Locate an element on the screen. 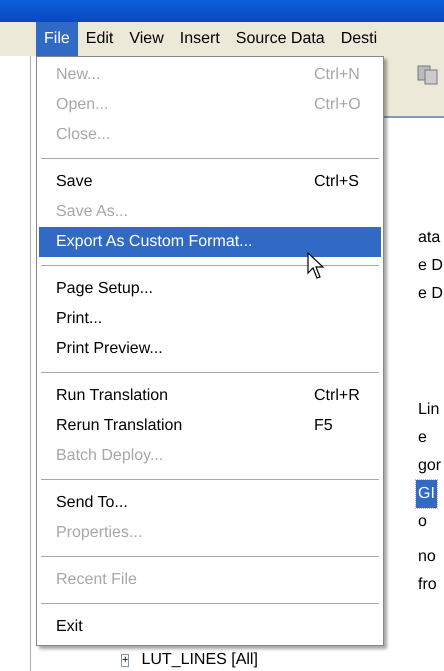 The width and height of the screenshot is (444, 671). tree-item: LUT_LINES [All] is located at coordinates (199, 660).